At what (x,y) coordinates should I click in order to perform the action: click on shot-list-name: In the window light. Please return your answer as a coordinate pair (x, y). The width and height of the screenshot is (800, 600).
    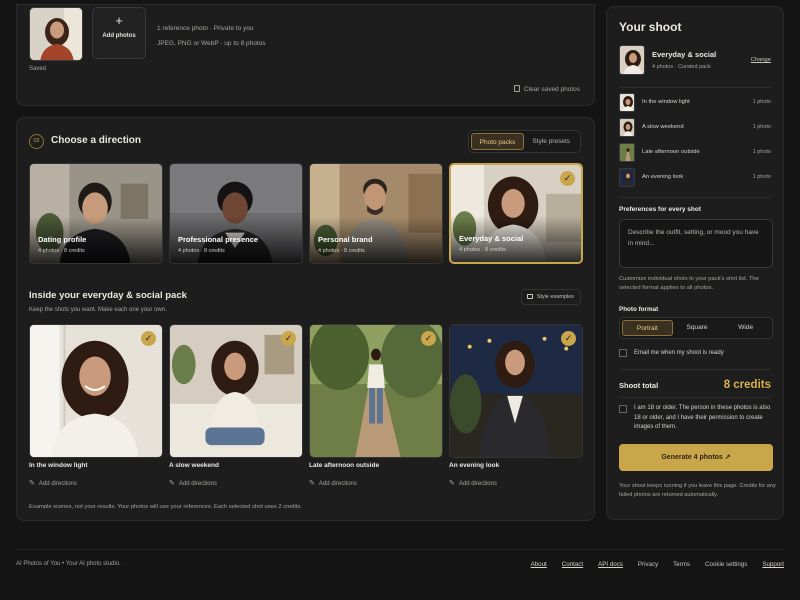
    Looking at the image, I should click on (666, 102).